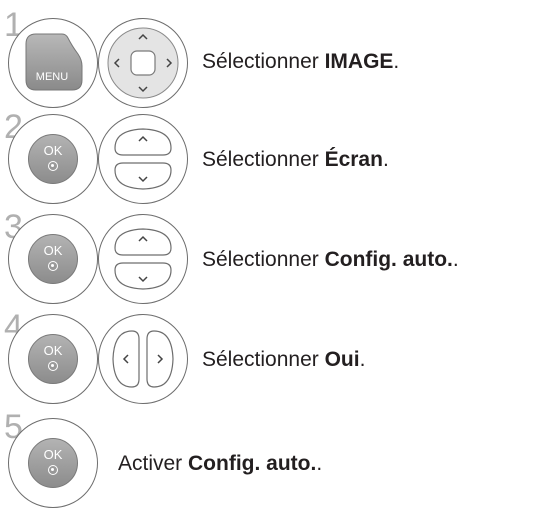  What do you see at coordinates (52, 77) in the screenshot?
I see `menu-button-label: MENU` at bounding box center [52, 77].